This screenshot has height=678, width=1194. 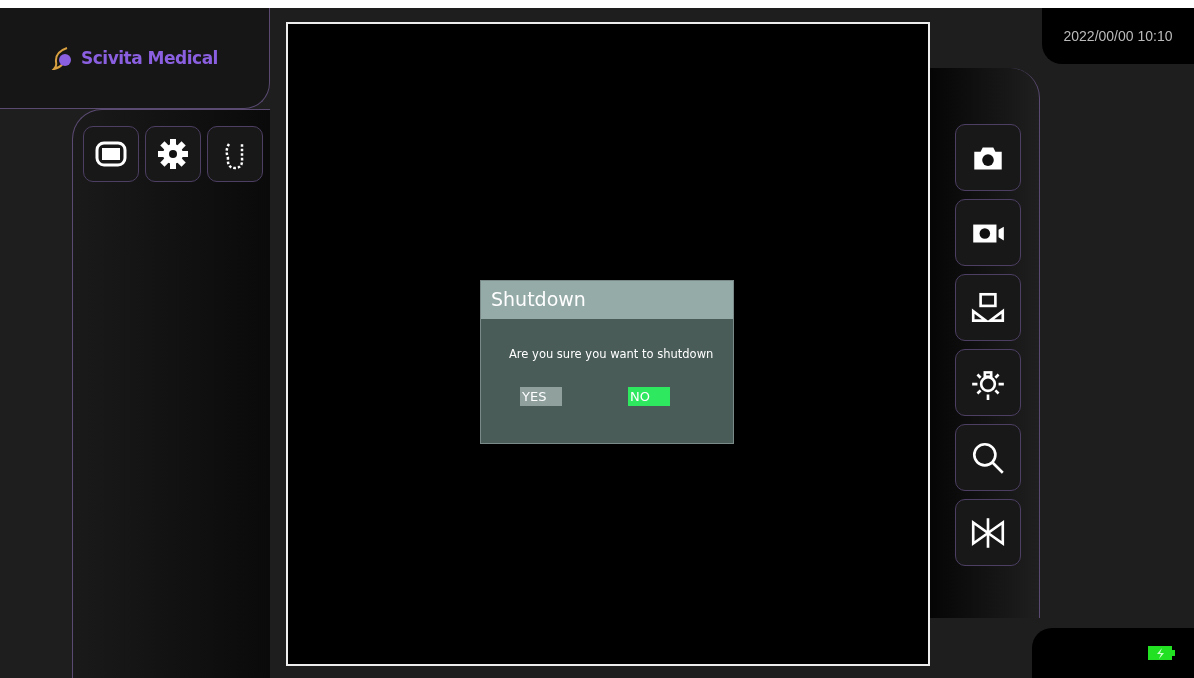 What do you see at coordinates (149, 58) in the screenshot?
I see `brand-name: Scivita Medical` at bounding box center [149, 58].